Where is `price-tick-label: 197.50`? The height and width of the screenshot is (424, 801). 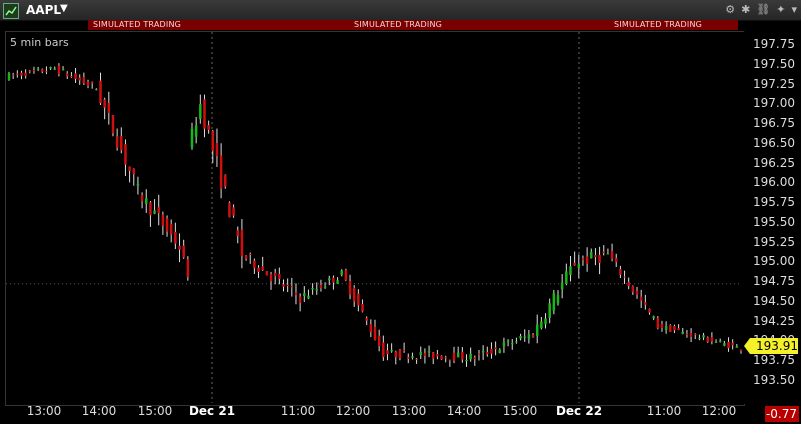
price-tick-label: 197.50 is located at coordinates (774, 63).